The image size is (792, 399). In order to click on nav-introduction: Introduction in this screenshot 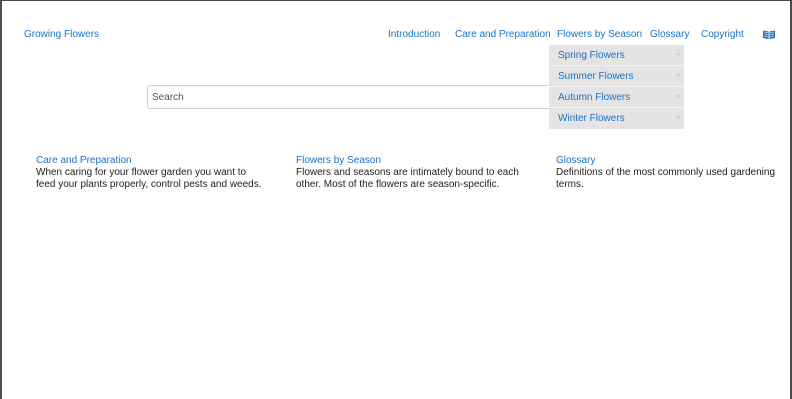, I will do `click(414, 34)`.